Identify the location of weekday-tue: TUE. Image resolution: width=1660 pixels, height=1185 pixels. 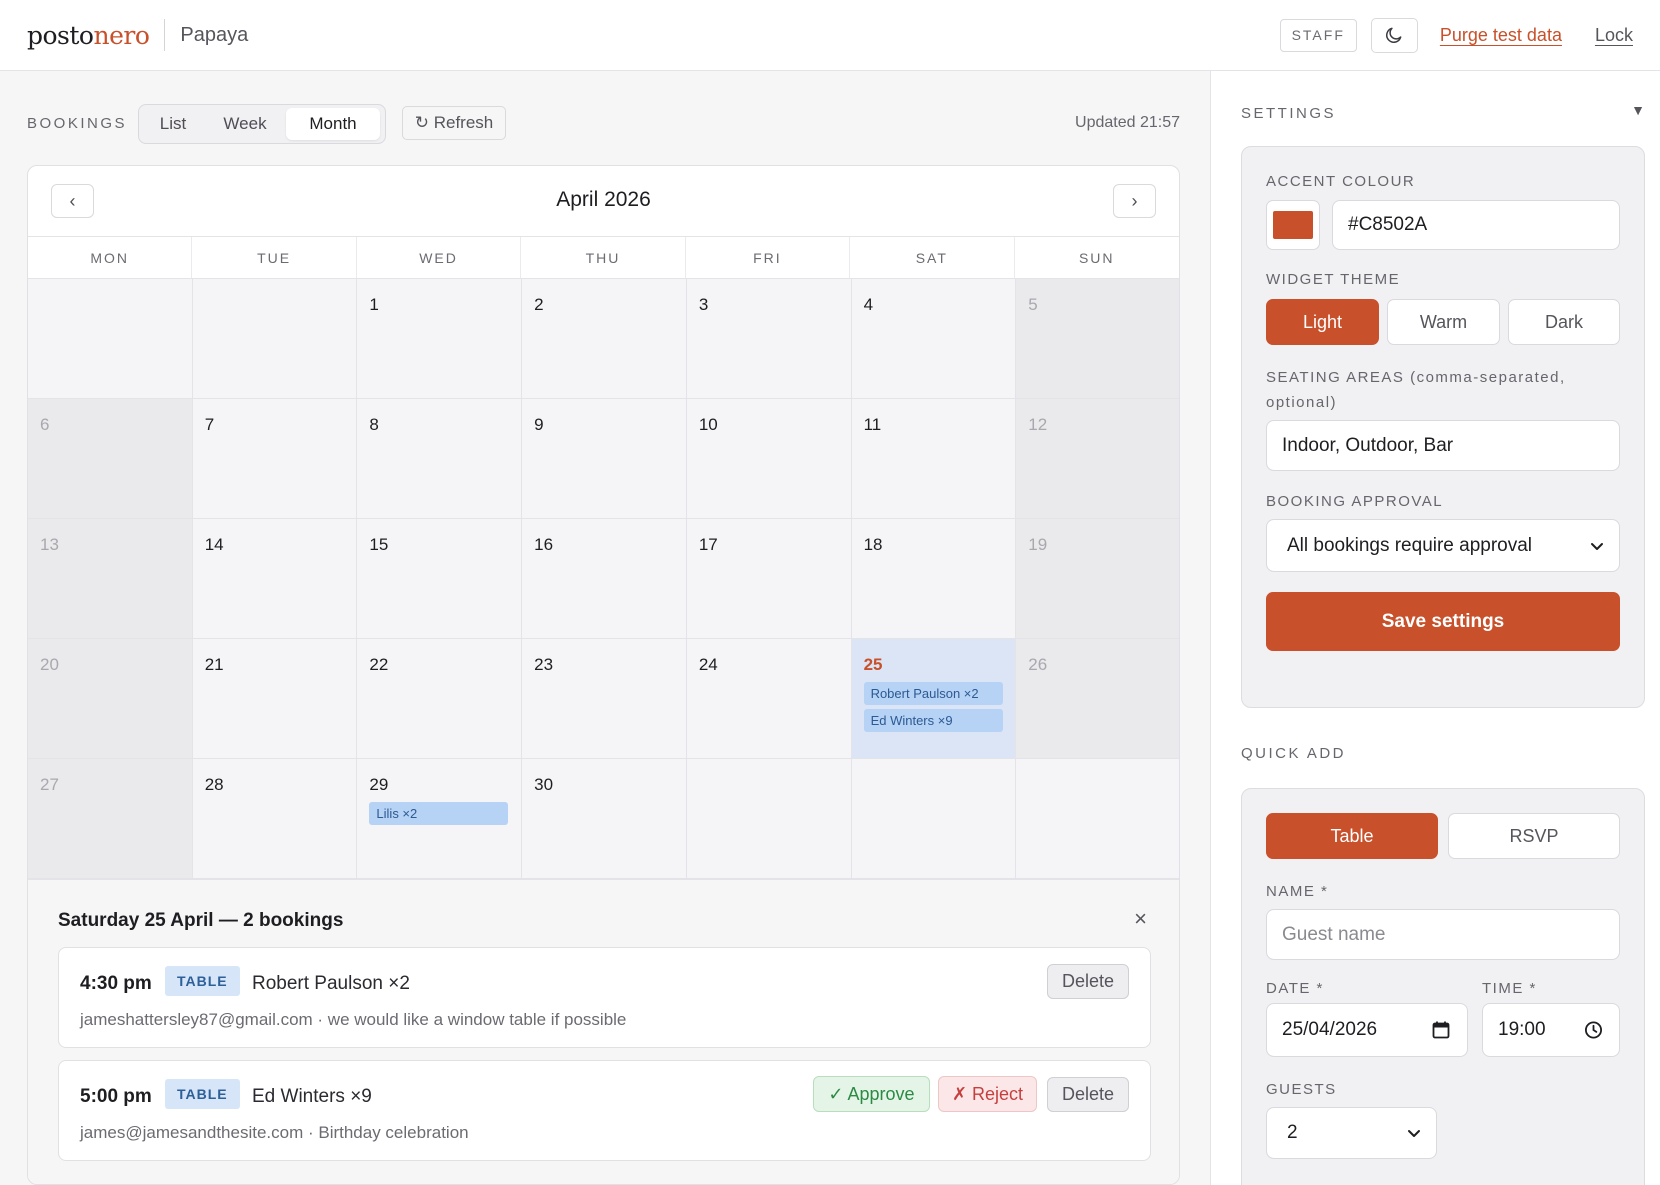
(274, 257).